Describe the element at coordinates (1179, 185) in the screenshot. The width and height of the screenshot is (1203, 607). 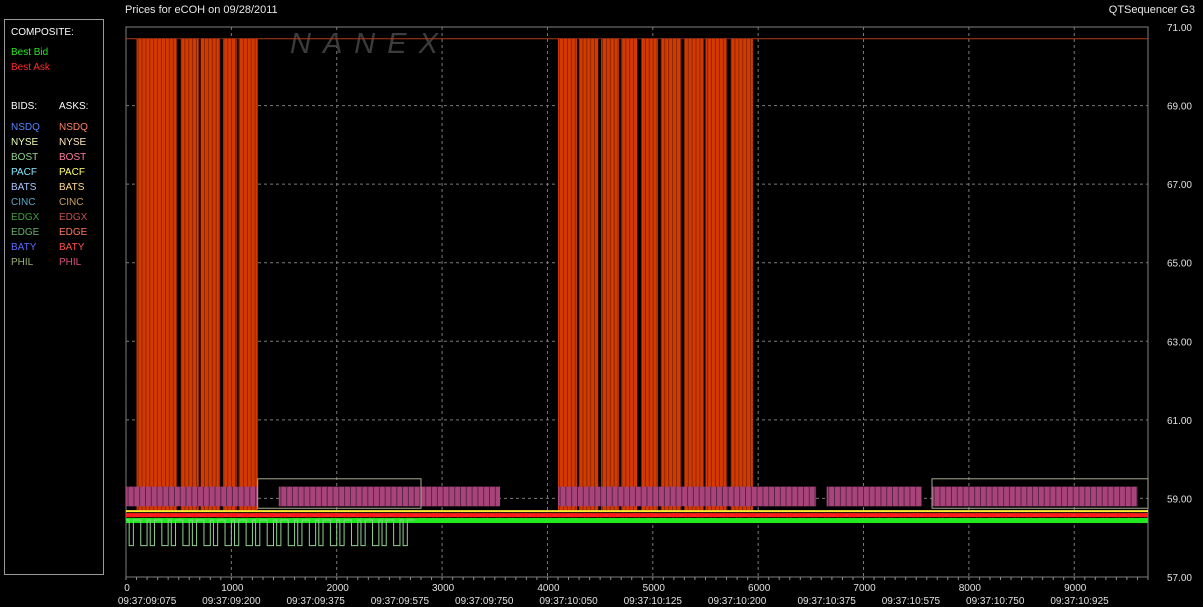
I see `y-tick-label: 67.00` at that location.